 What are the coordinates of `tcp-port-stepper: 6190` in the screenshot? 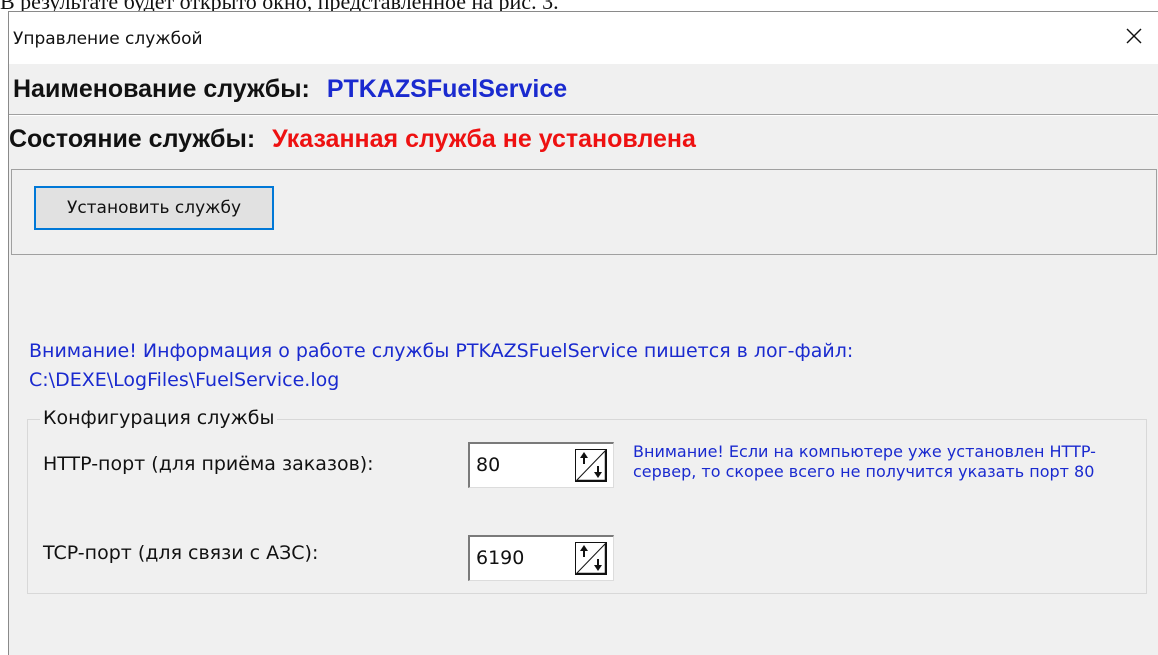 It's located at (541, 558).